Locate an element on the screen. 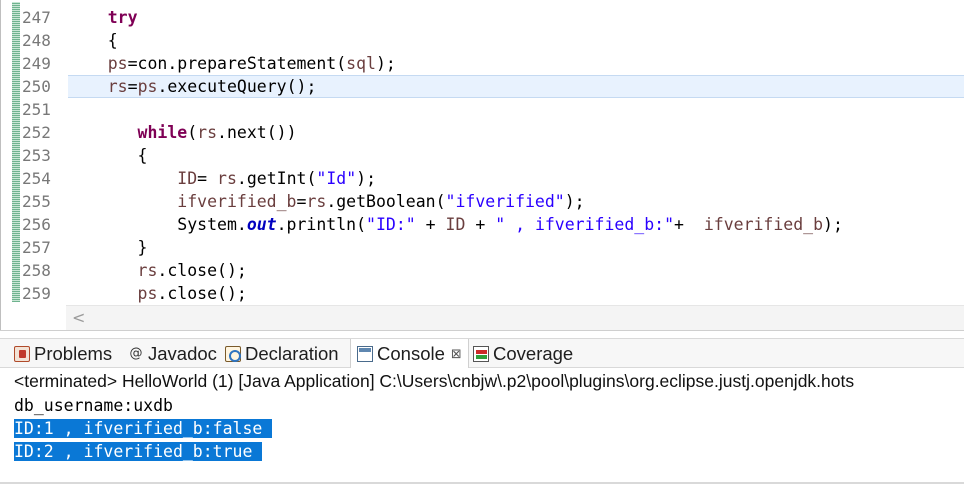 This screenshot has width=964, height=484. line-number: 248 is located at coordinates (36, 40).